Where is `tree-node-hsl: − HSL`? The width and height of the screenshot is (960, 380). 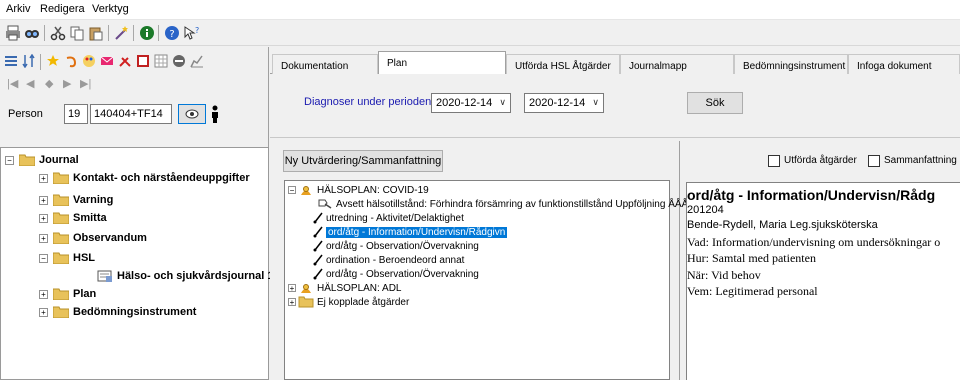 tree-node-hsl: − HSL is located at coordinates (67, 258).